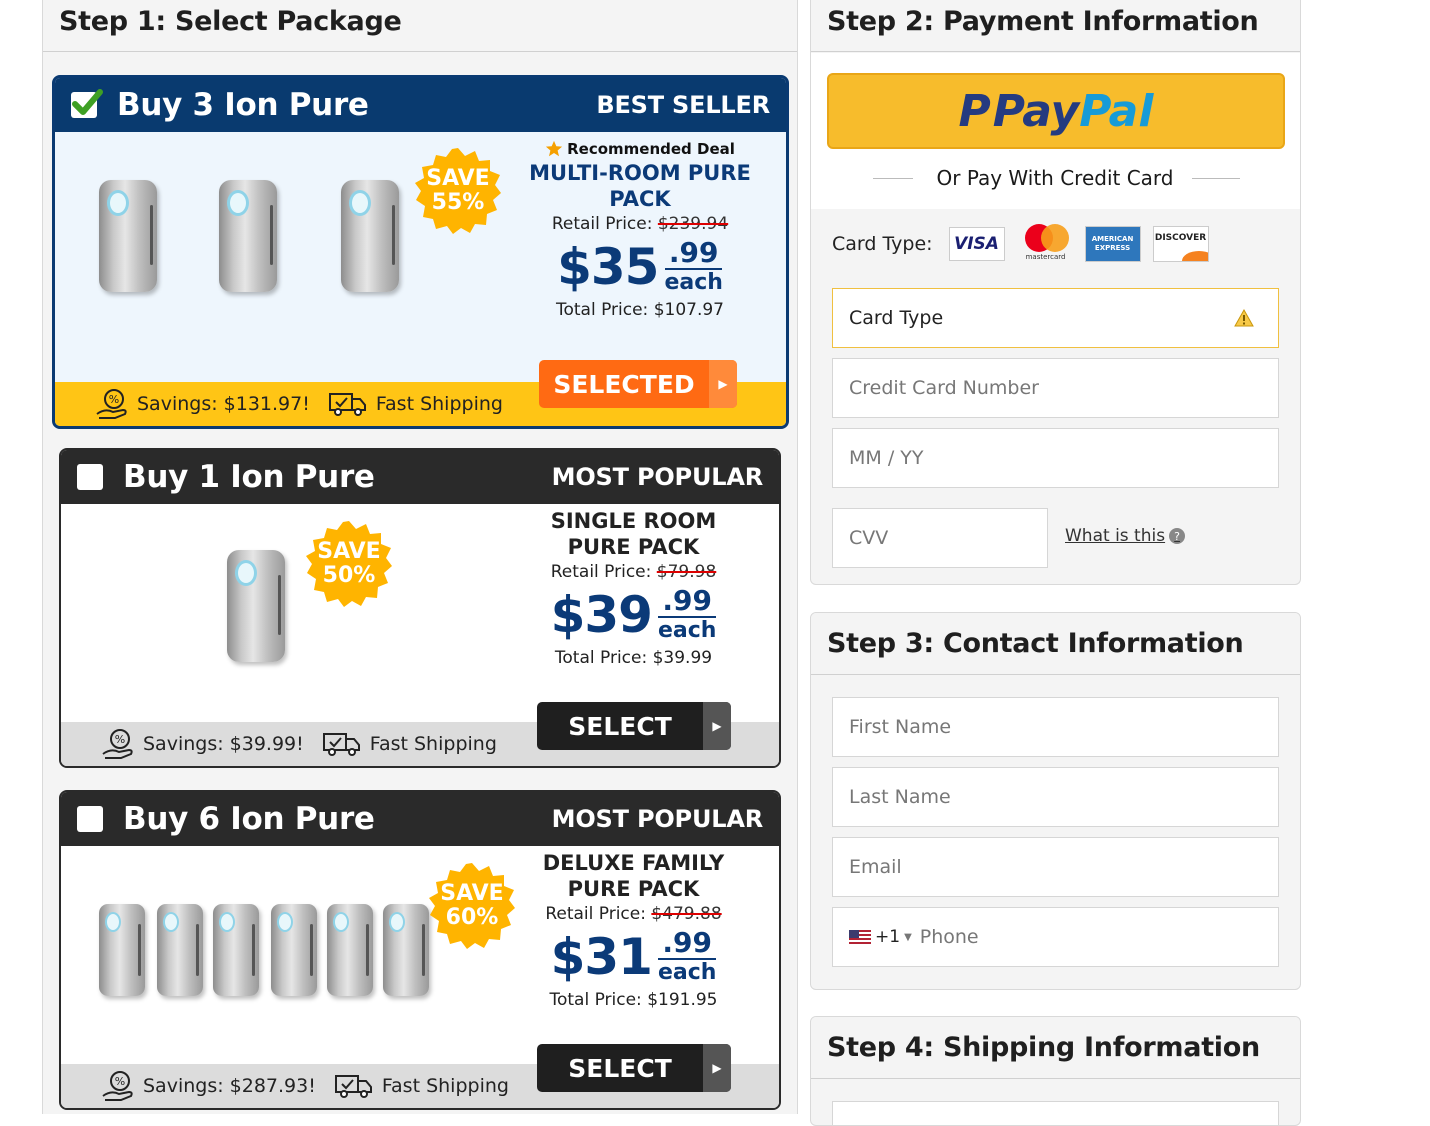 This screenshot has height=1126, width=1430. I want to click on save-badge: SAVE 60%, so click(472, 906).